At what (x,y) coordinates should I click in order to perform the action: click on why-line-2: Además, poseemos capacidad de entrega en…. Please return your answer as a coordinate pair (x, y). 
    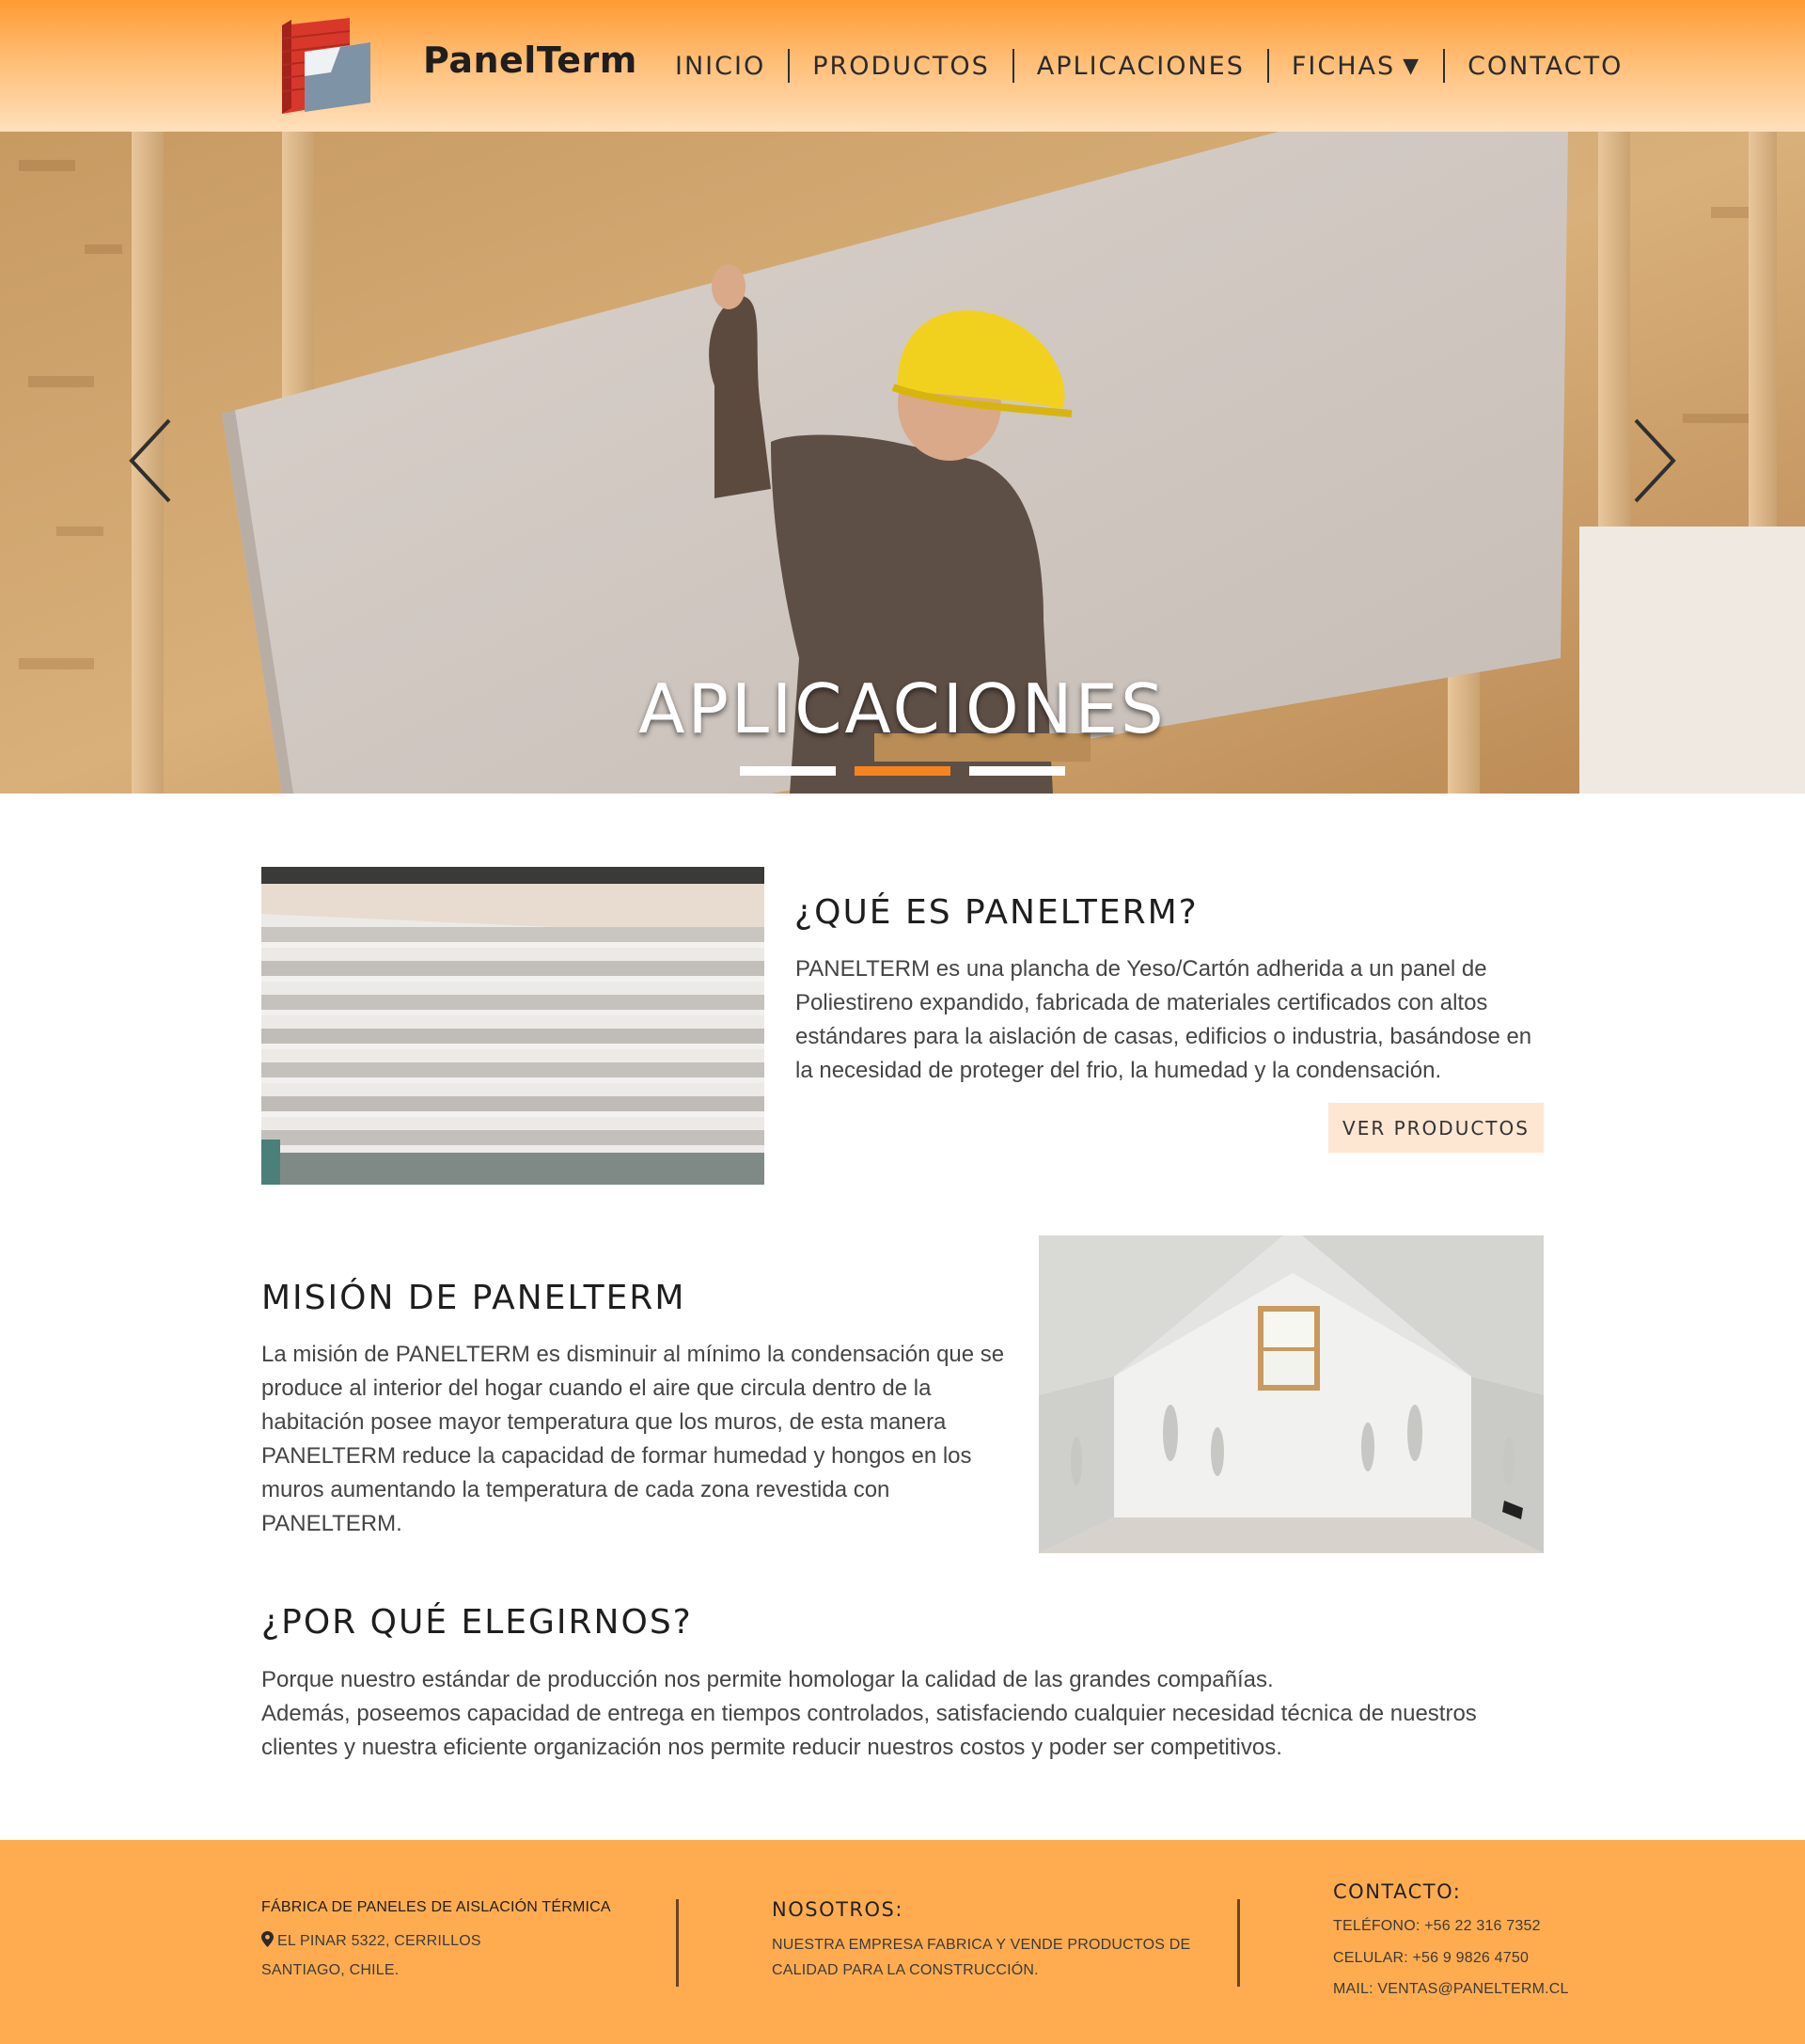
    Looking at the image, I should click on (869, 1730).